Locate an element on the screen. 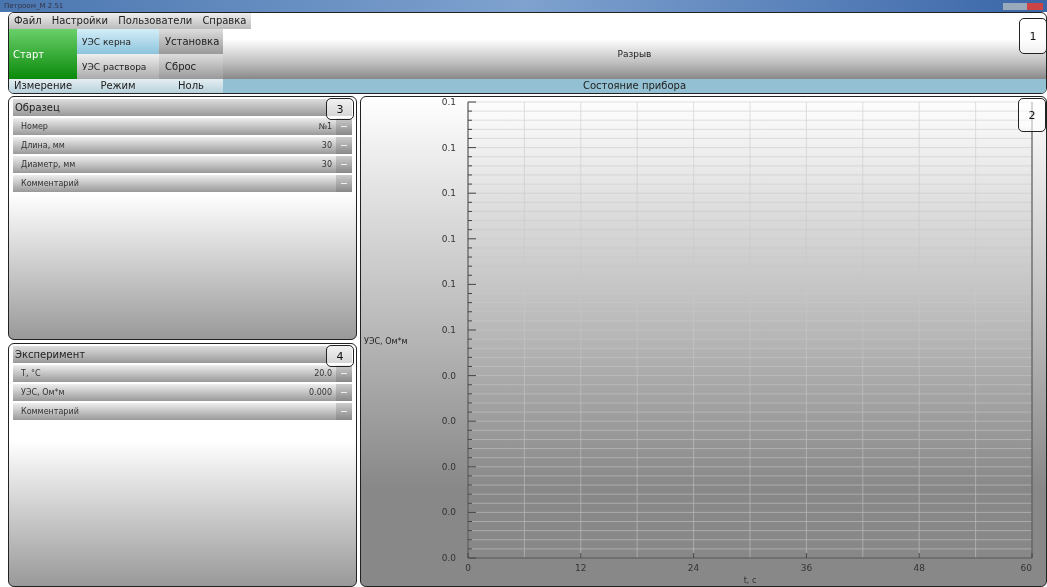  group-label: Ноль is located at coordinates (191, 86).